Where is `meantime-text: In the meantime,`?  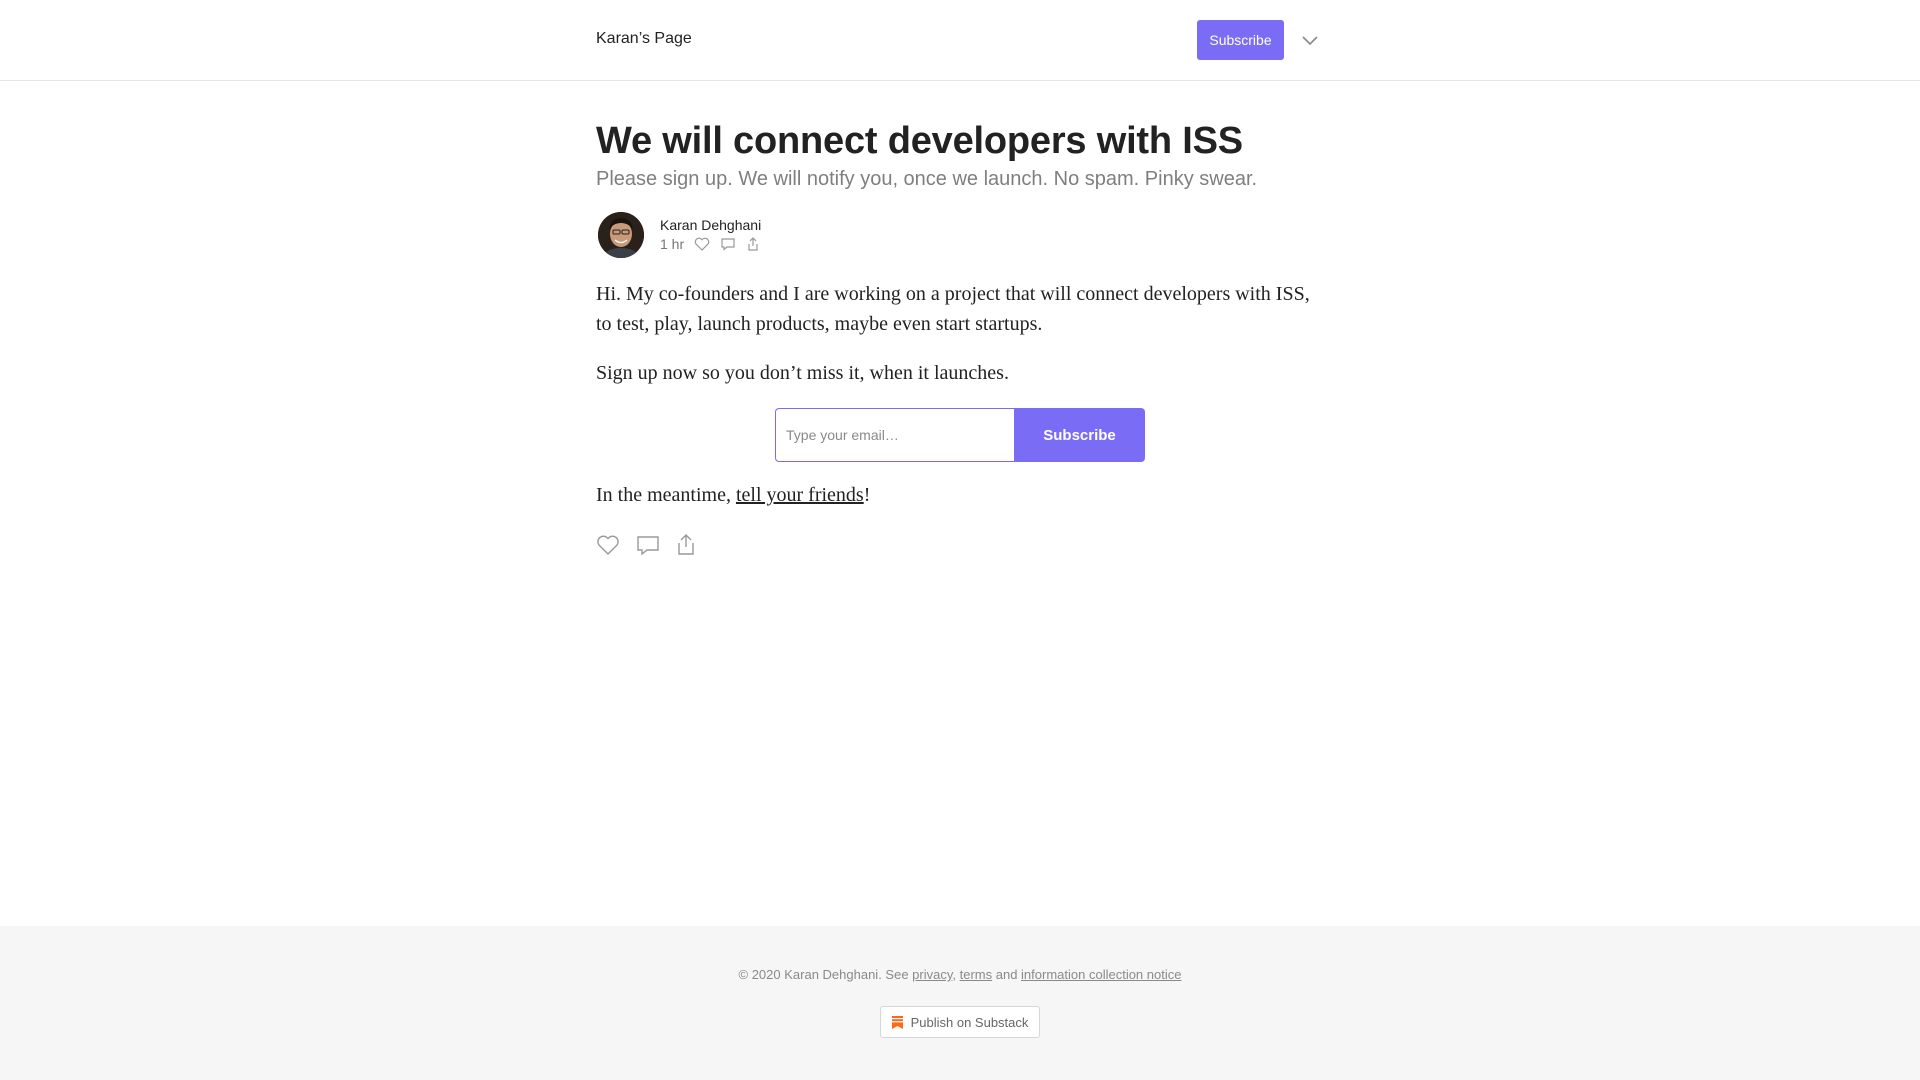 meantime-text: In the meantime, is located at coordinates (666, 495).